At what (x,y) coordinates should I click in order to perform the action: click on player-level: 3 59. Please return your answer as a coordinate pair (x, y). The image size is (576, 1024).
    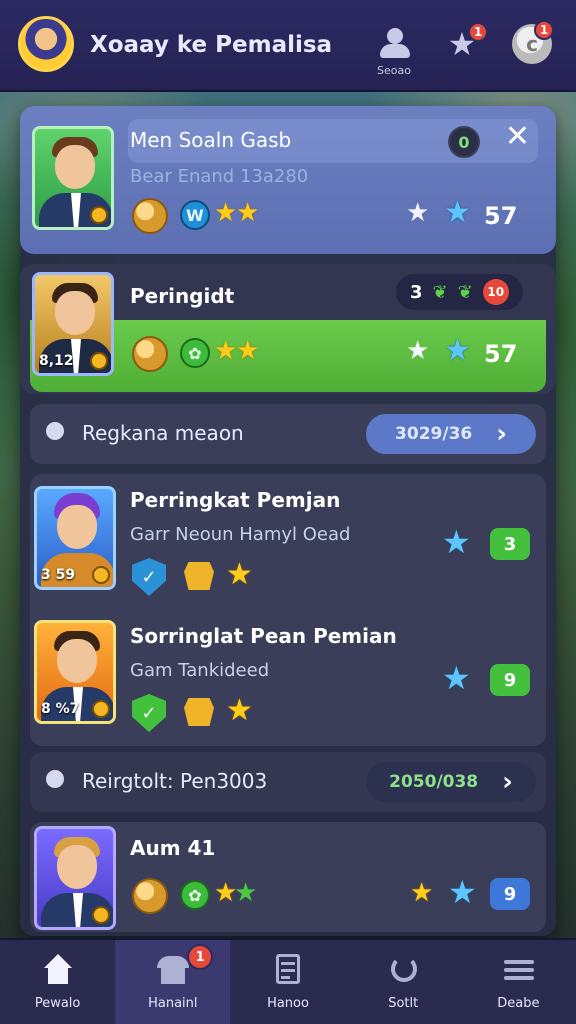
    Looking at the image, I should click on (58, 575).